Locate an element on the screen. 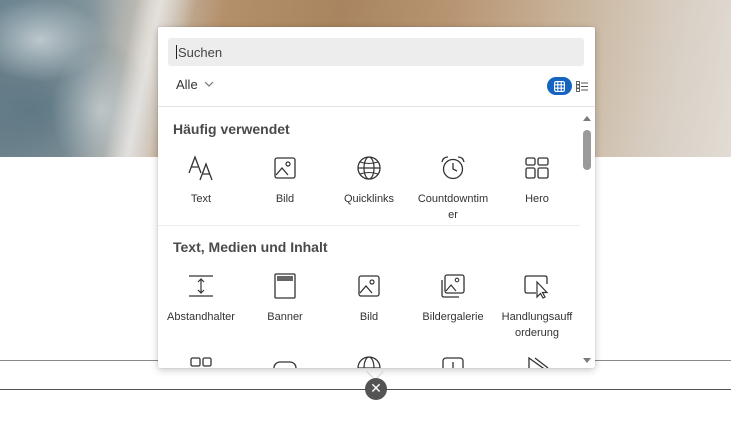 This screenshot has height=437, width=731. webpart-label: Text is located at coordinates (201, 199).